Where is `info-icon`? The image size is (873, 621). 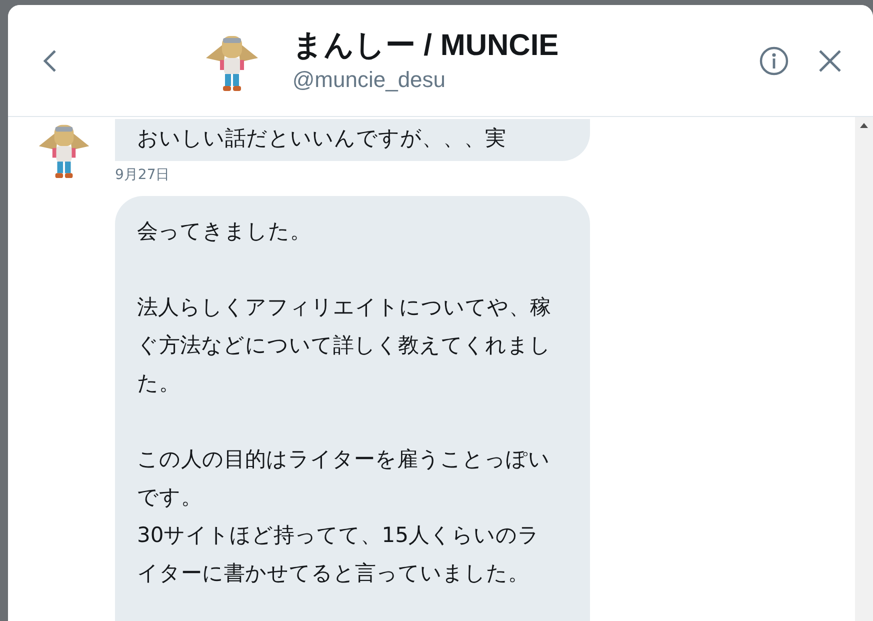 info-icon is located at coordinates (774, 61).